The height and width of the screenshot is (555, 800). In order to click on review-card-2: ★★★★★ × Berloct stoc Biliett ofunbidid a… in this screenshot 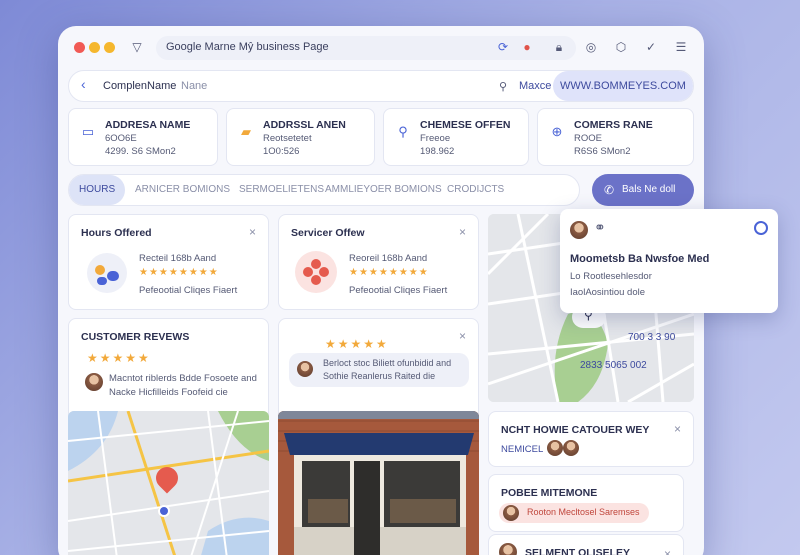, I will do `click(378, 372)`.